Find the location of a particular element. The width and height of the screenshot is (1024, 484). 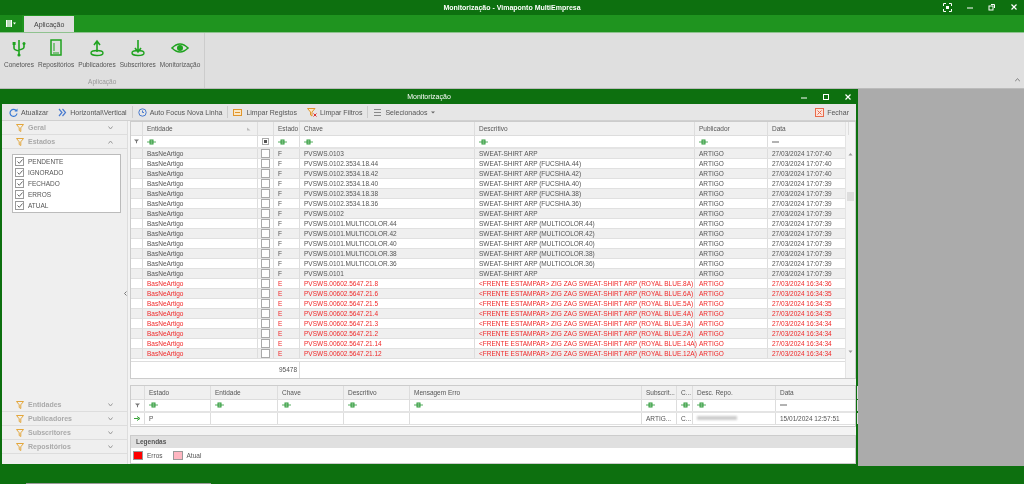

restore-icon is located at coordinates (992, 7).